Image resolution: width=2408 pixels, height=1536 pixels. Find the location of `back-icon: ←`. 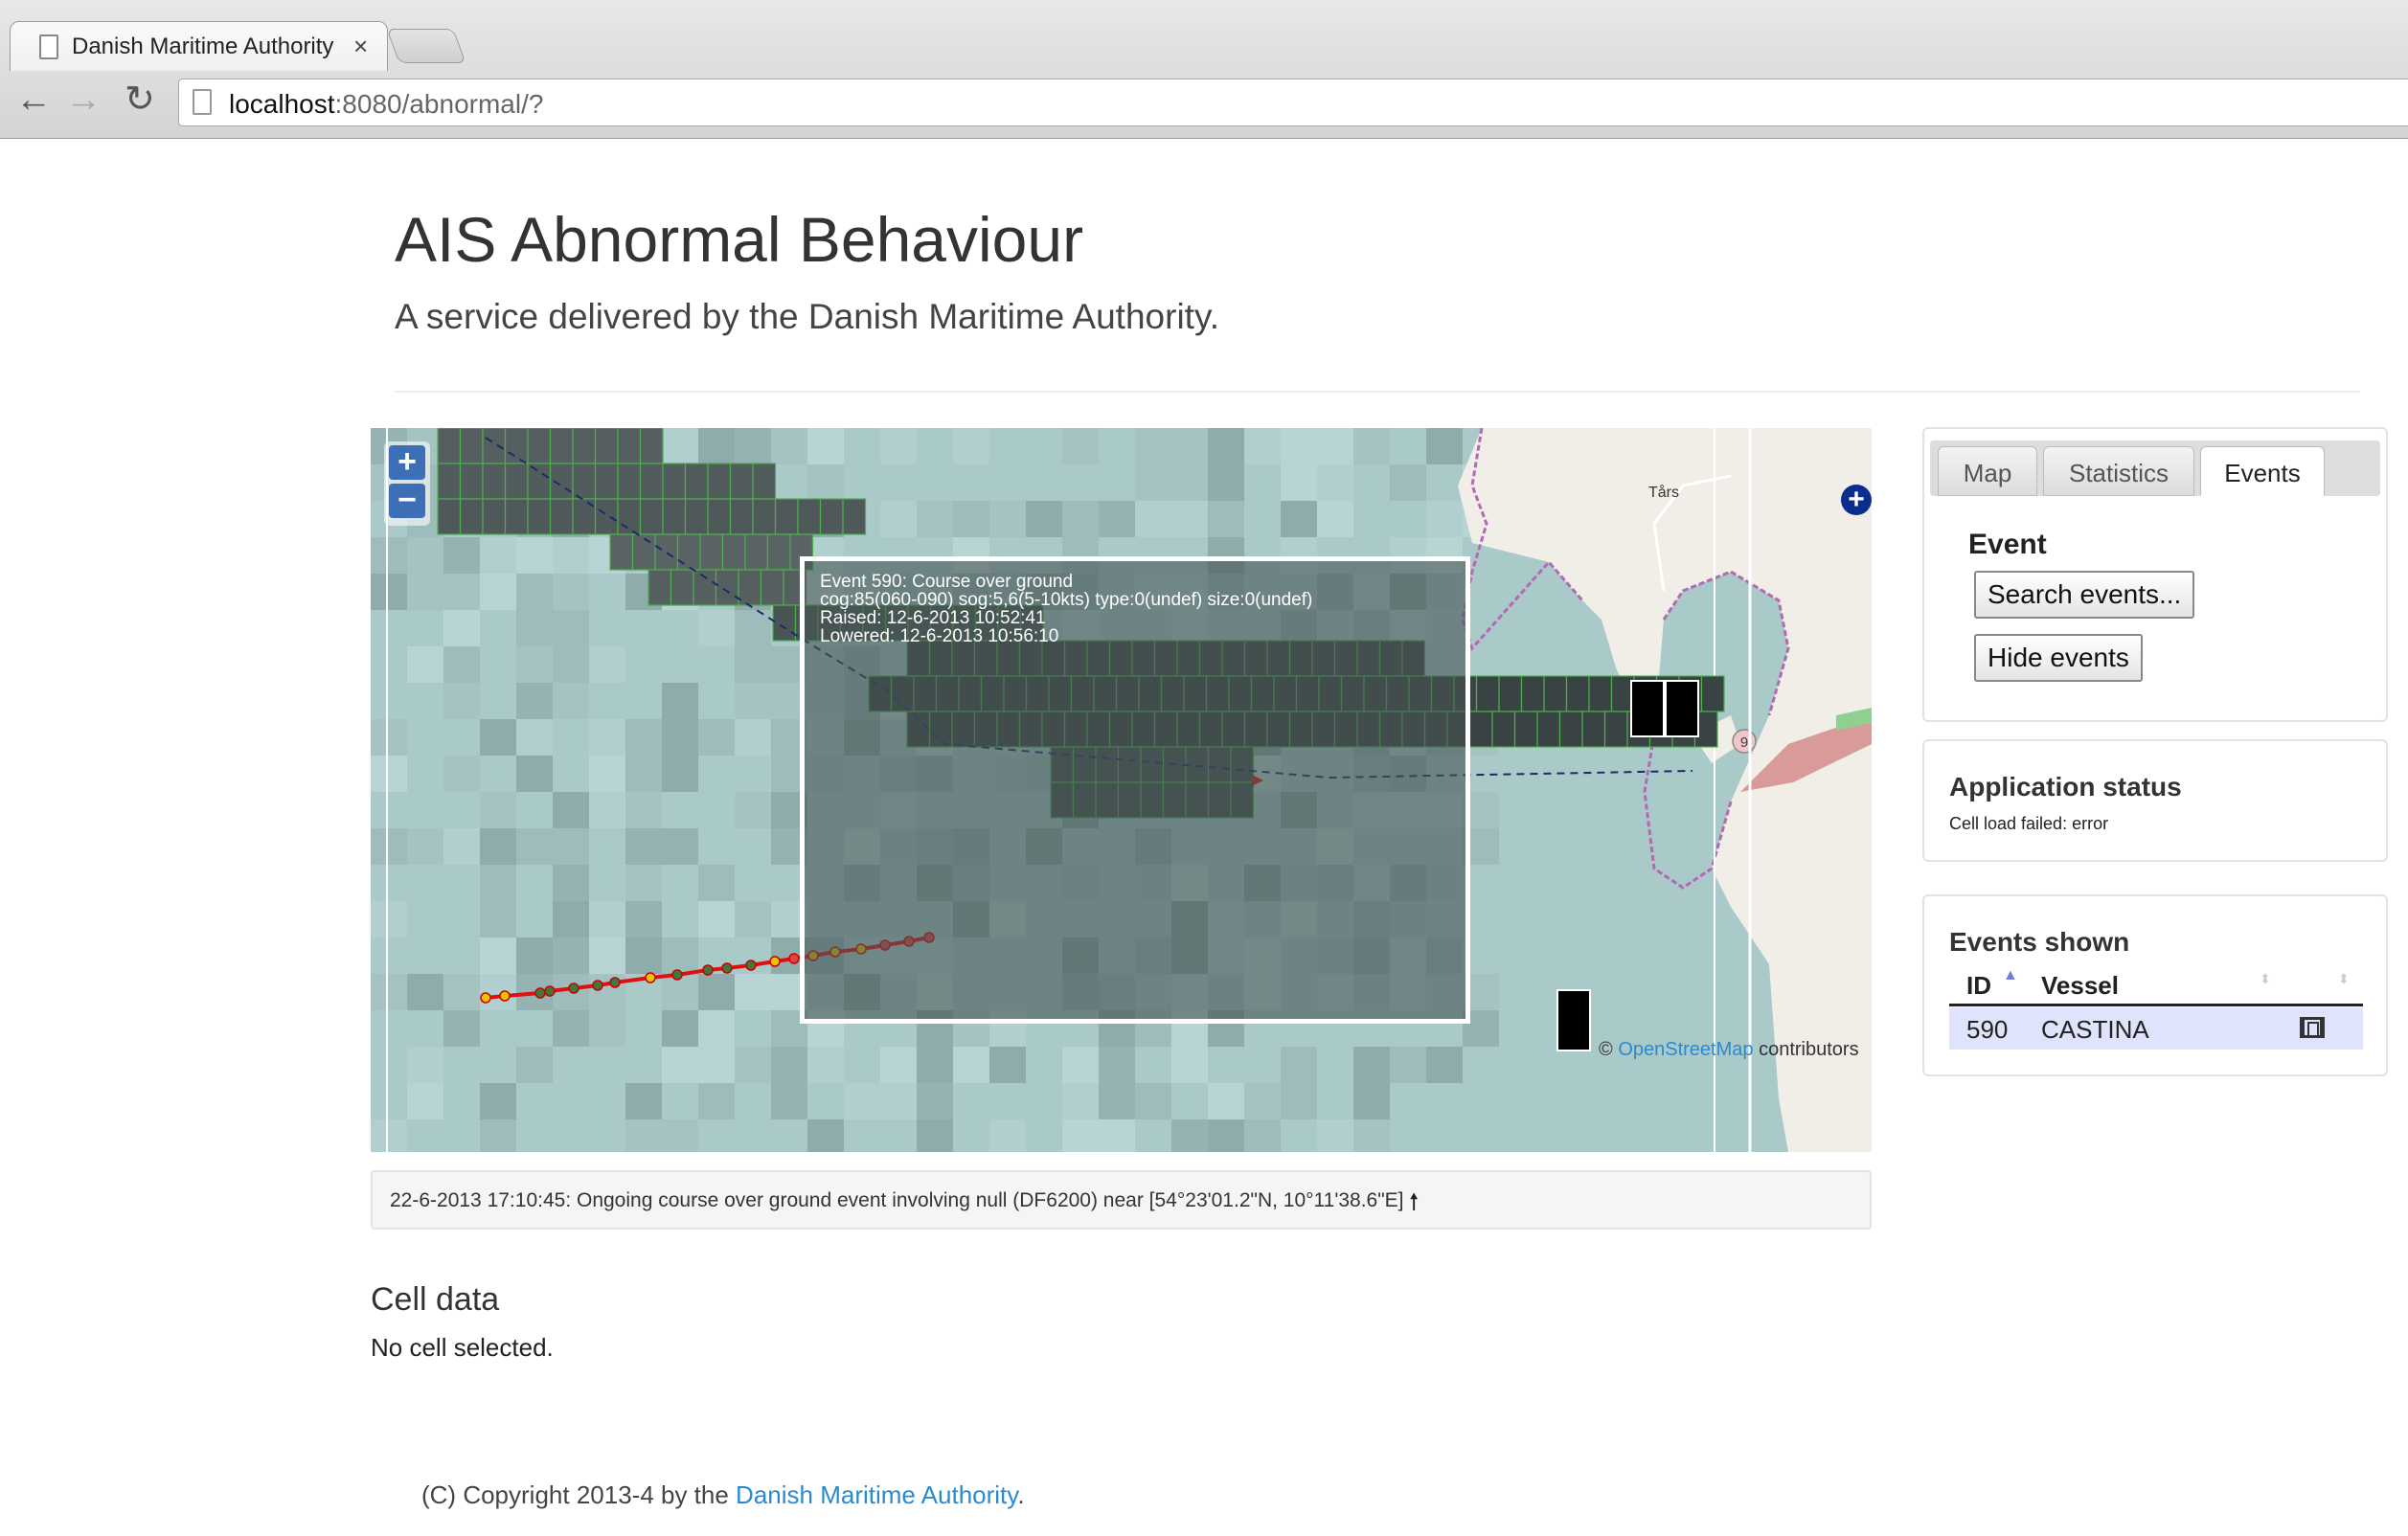

back-icon: ← is located at coordinates (33, 99).